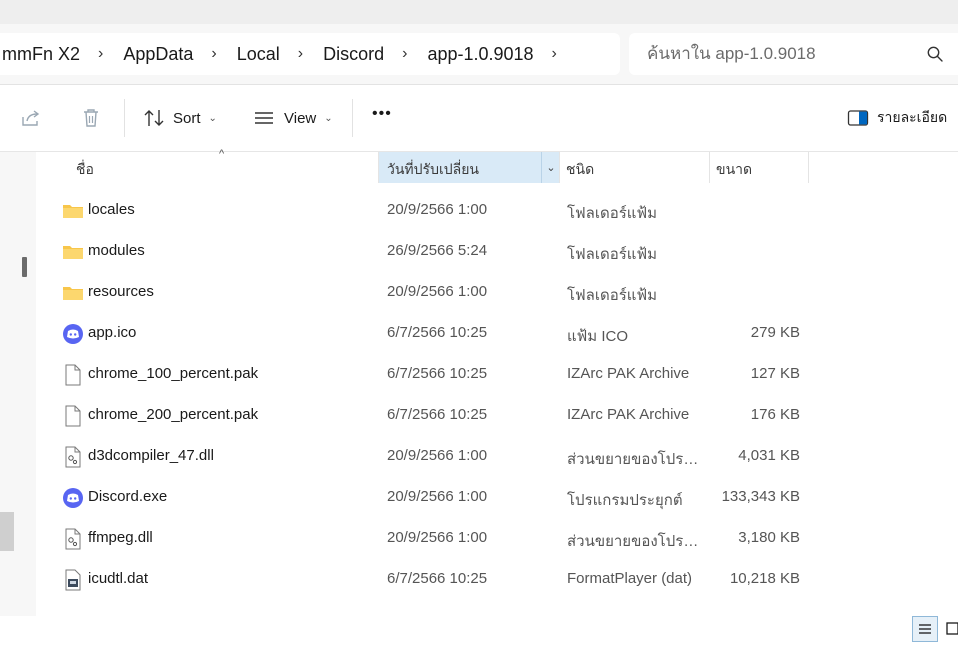 The height and width of the screenshot is (647, 958). What do you see at coordinates (257, 54) in the screenshot?
I see `breadcrumb-item: Local` at bounding box center [257, 54].